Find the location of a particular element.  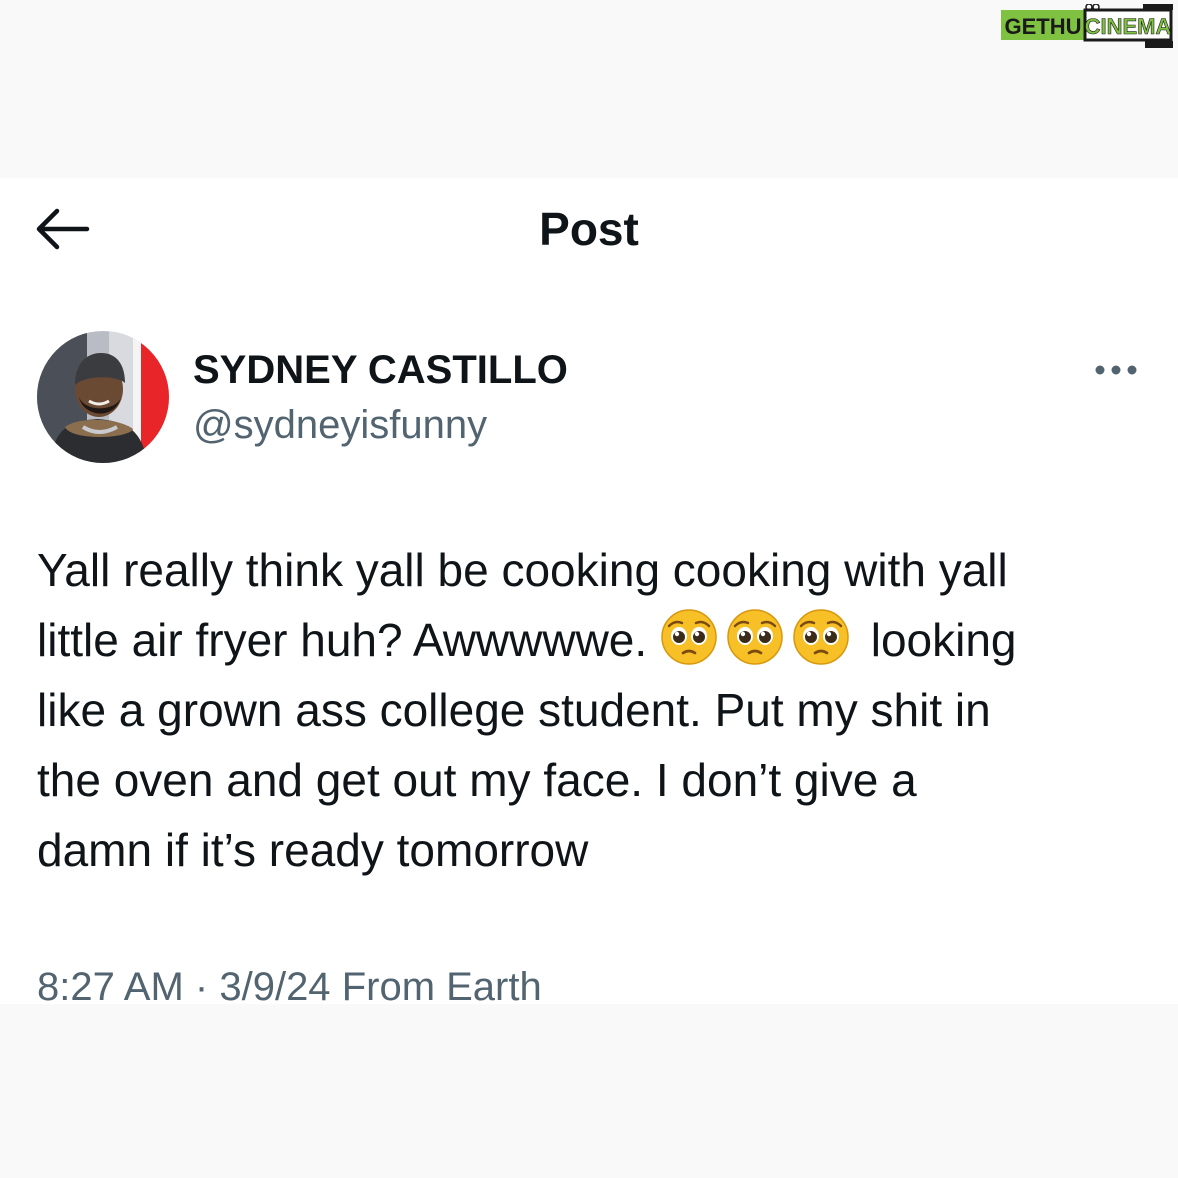

watermark-right-text: CINEMA is located at coordinates (1128, 26).